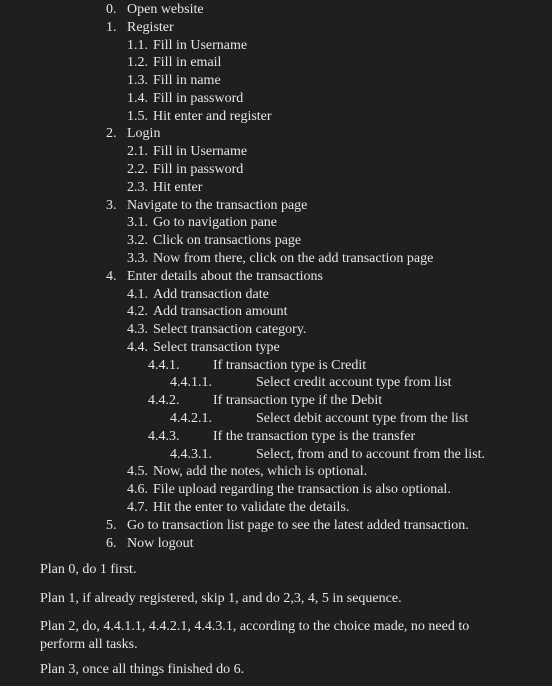  Describe the element at coordinates (111, 525) in the screenshot. I see `step-number: 5.` at that location.